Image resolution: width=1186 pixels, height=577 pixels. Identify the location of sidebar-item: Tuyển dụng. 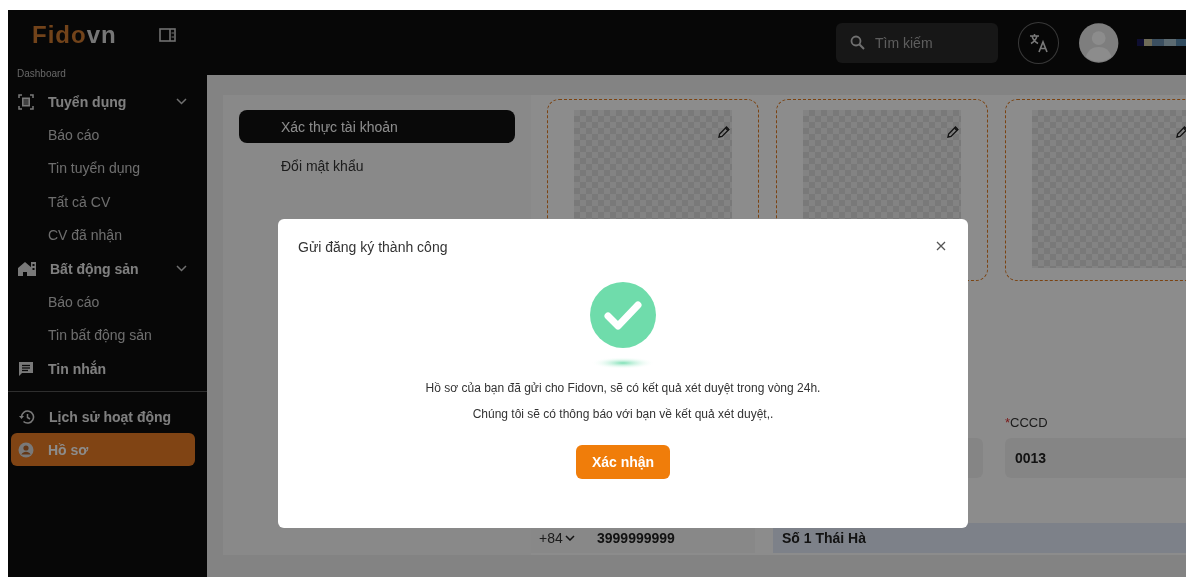
(103, 101).